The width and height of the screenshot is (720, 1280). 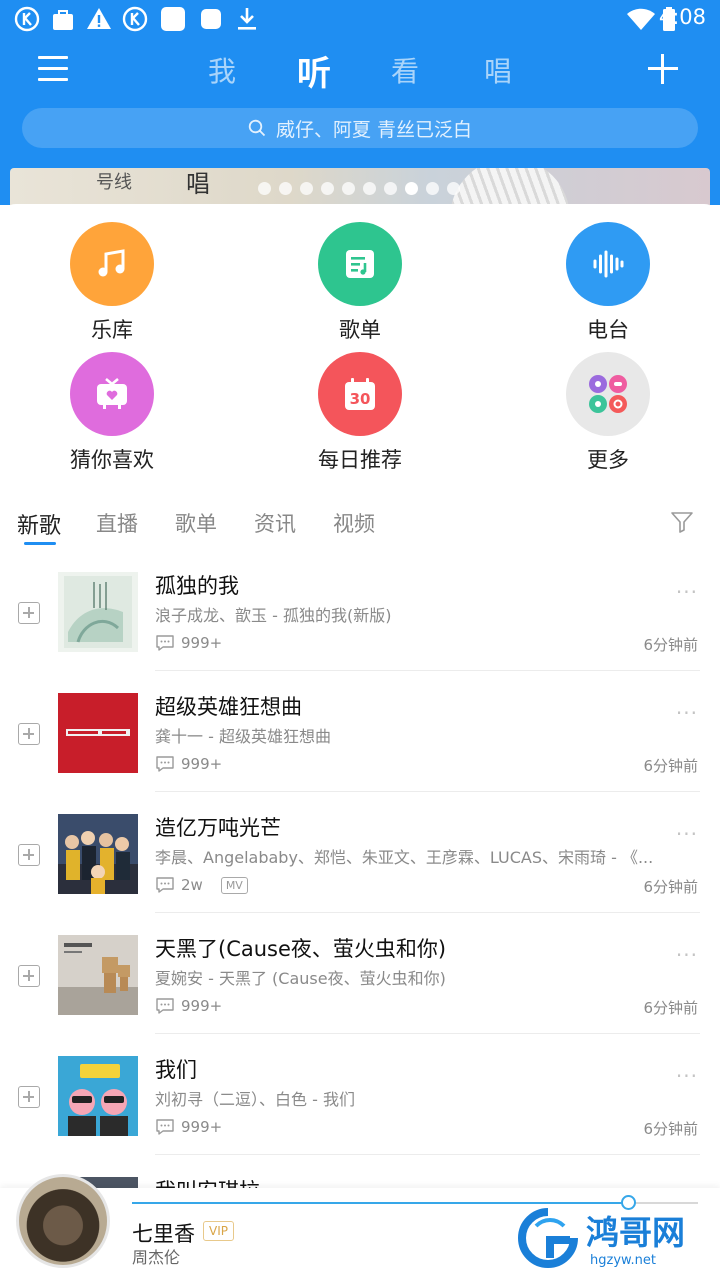 What do you see at coordinates (682, 522) in the screenshot?
I see `filter-icon` at bounding box center [682, 522].